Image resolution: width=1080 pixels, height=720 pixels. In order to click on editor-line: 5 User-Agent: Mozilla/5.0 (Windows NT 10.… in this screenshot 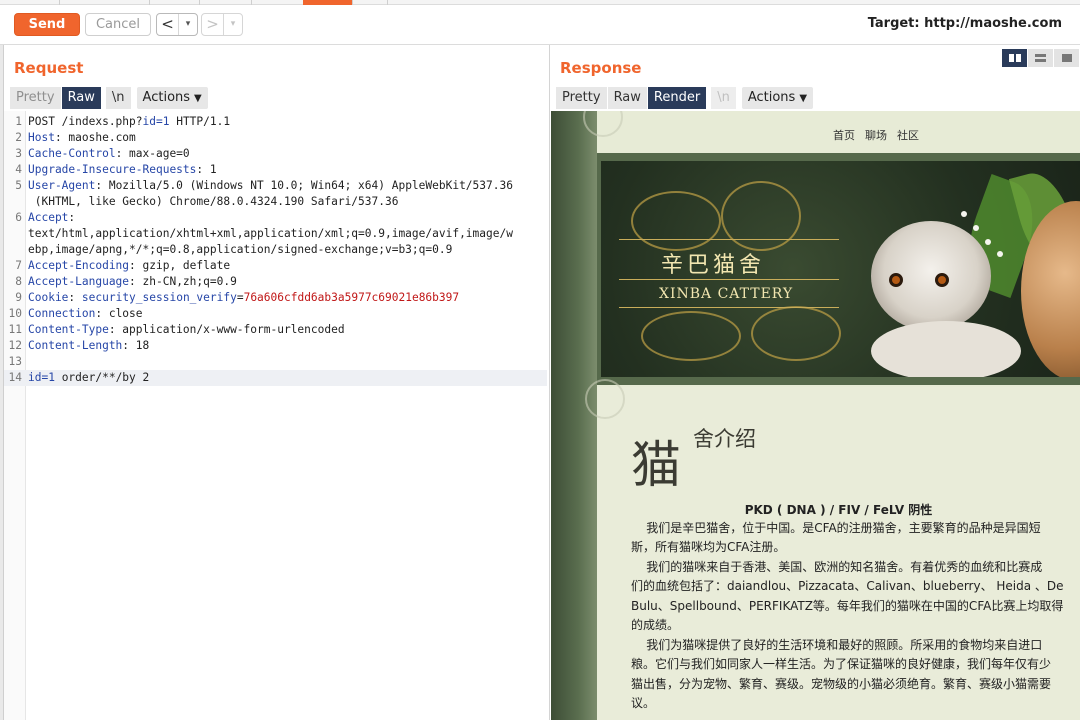, I will do `click(275, 186)`.